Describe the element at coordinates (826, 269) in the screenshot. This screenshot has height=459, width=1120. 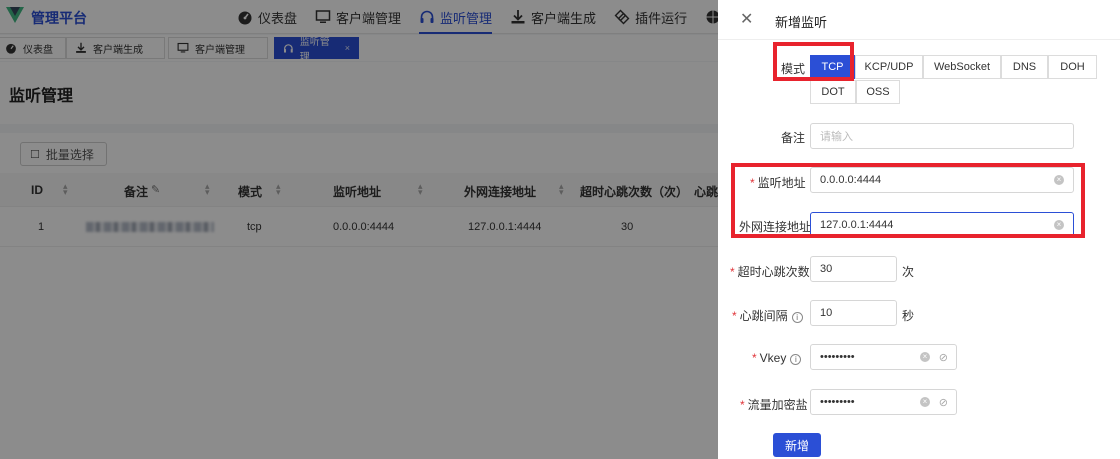
I see `timeout-count-value: 30` at that location.